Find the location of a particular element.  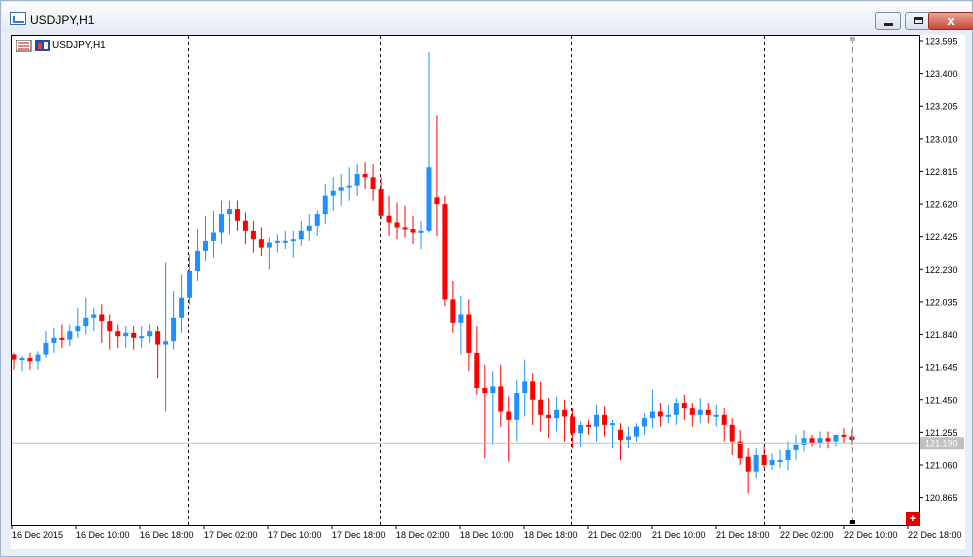

y-tick-label: 123.595 is located at coordinates (941, 42).